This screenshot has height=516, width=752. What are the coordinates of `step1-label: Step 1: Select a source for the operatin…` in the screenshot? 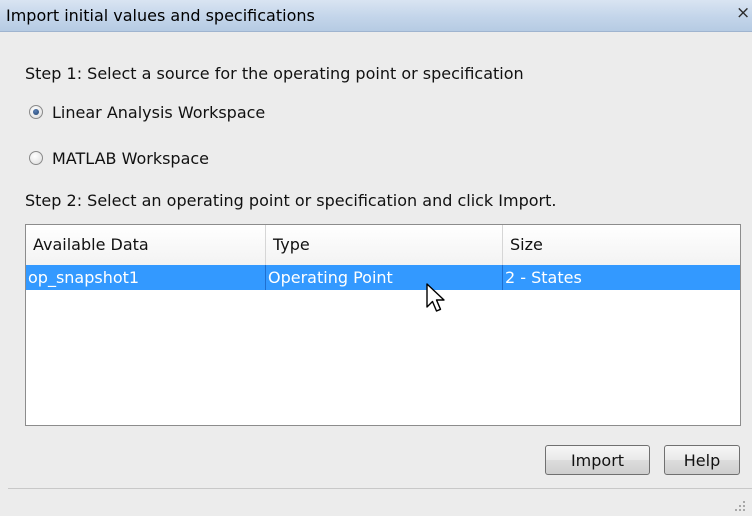 It's located at (274, 73).